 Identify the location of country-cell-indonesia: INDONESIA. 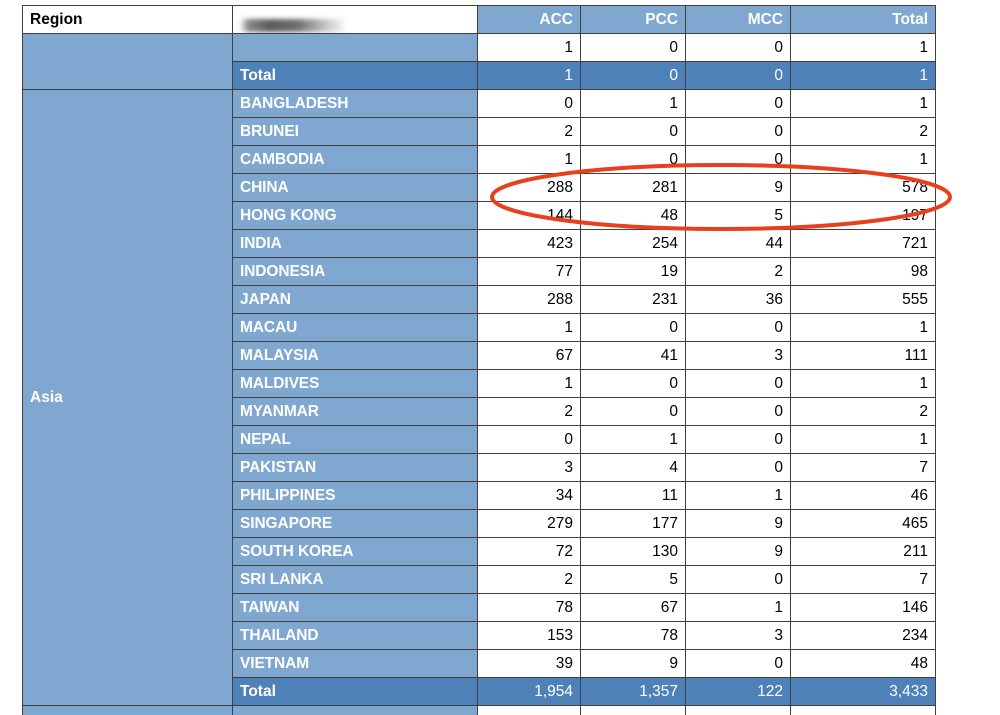
(355, 271).